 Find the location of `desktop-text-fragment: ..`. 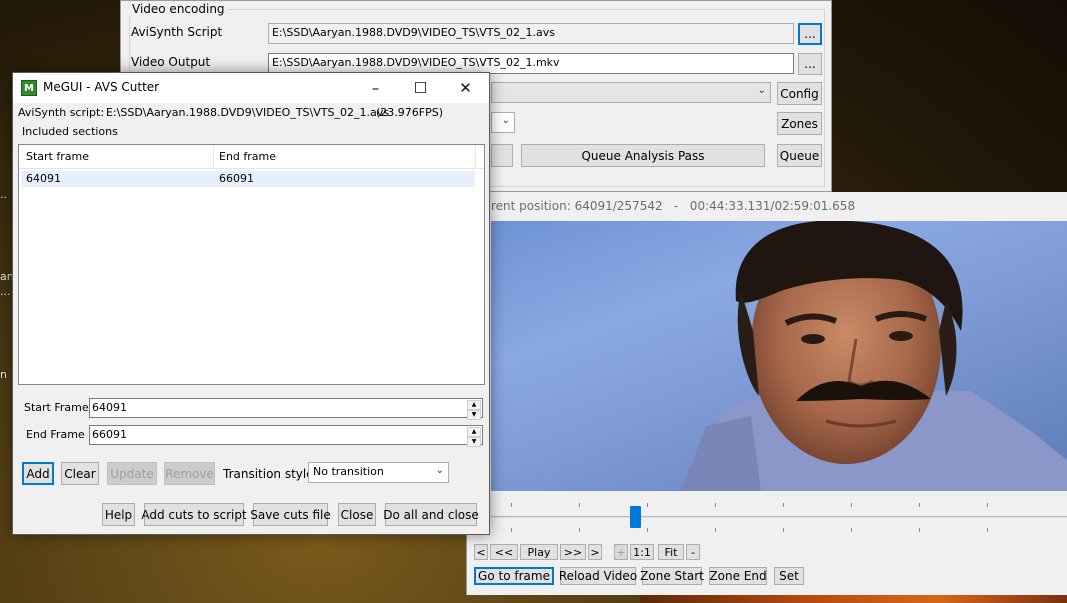

desktop-text-fragment: .. is located at coordinates (3, 194).